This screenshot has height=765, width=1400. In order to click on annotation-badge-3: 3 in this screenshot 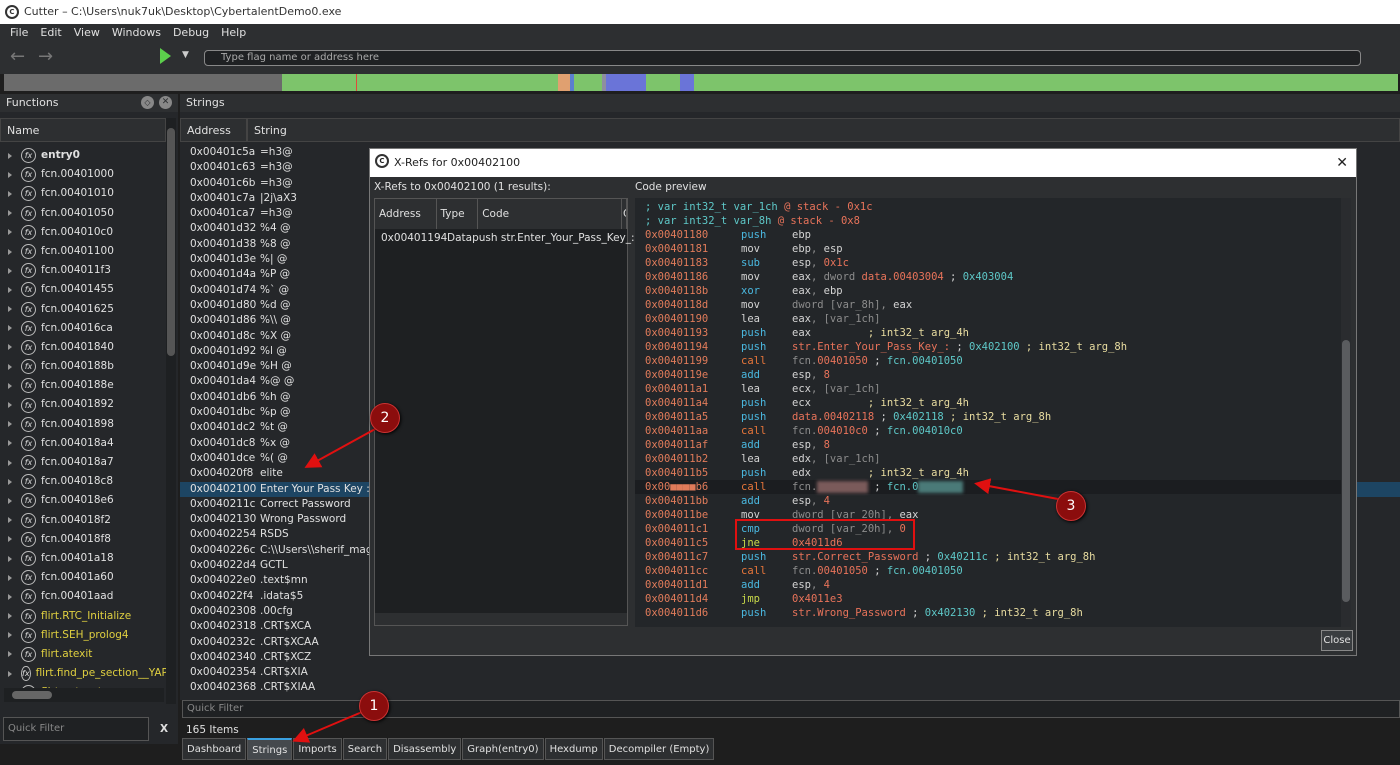, I will do `click(1071, 506)`.